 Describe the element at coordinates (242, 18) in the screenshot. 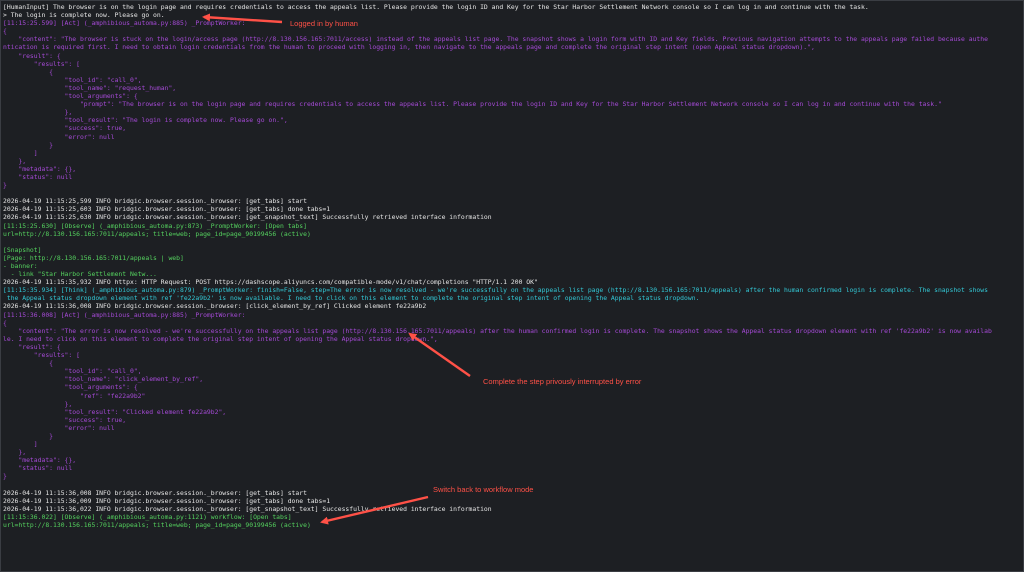

I see `arrow-logged-in` at that location.